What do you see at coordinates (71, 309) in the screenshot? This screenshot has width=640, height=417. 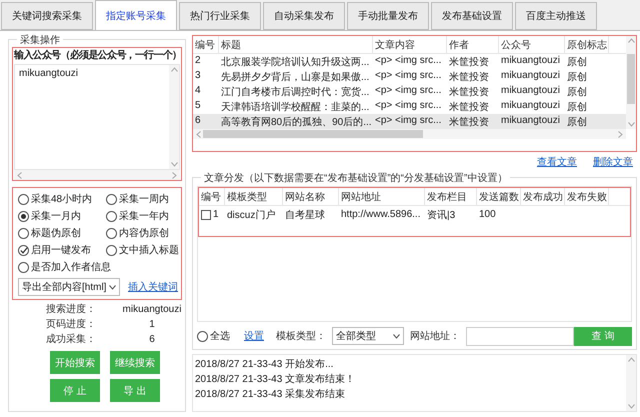 I see `progress-label: 搜索进度：` at bounding box center [71, 309].